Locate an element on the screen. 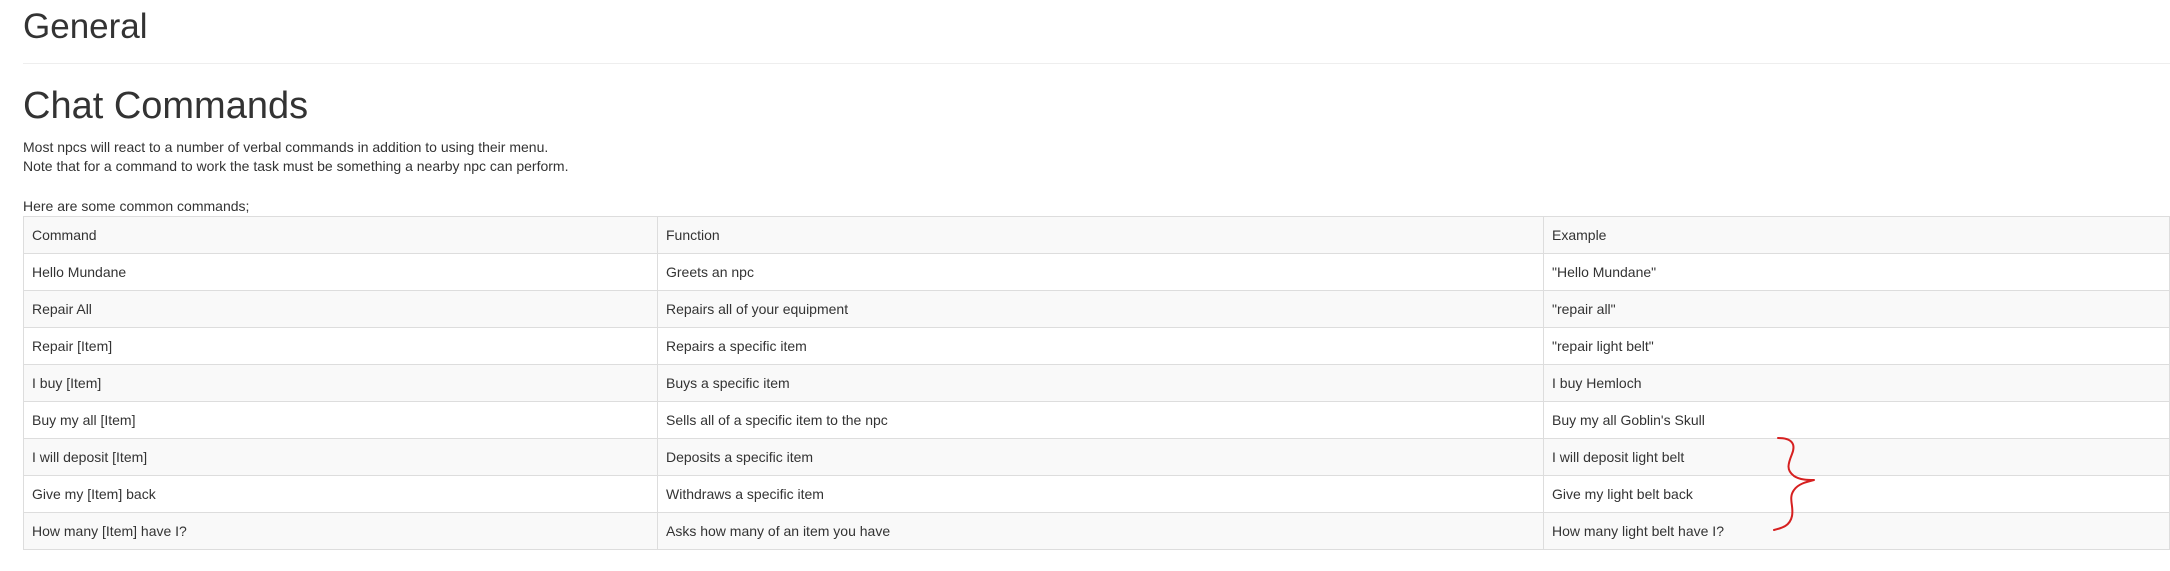 The height and width of the screenshot is (571, 2170). cell-example: I buy Hemloch is located at coordinates (1856, 383).